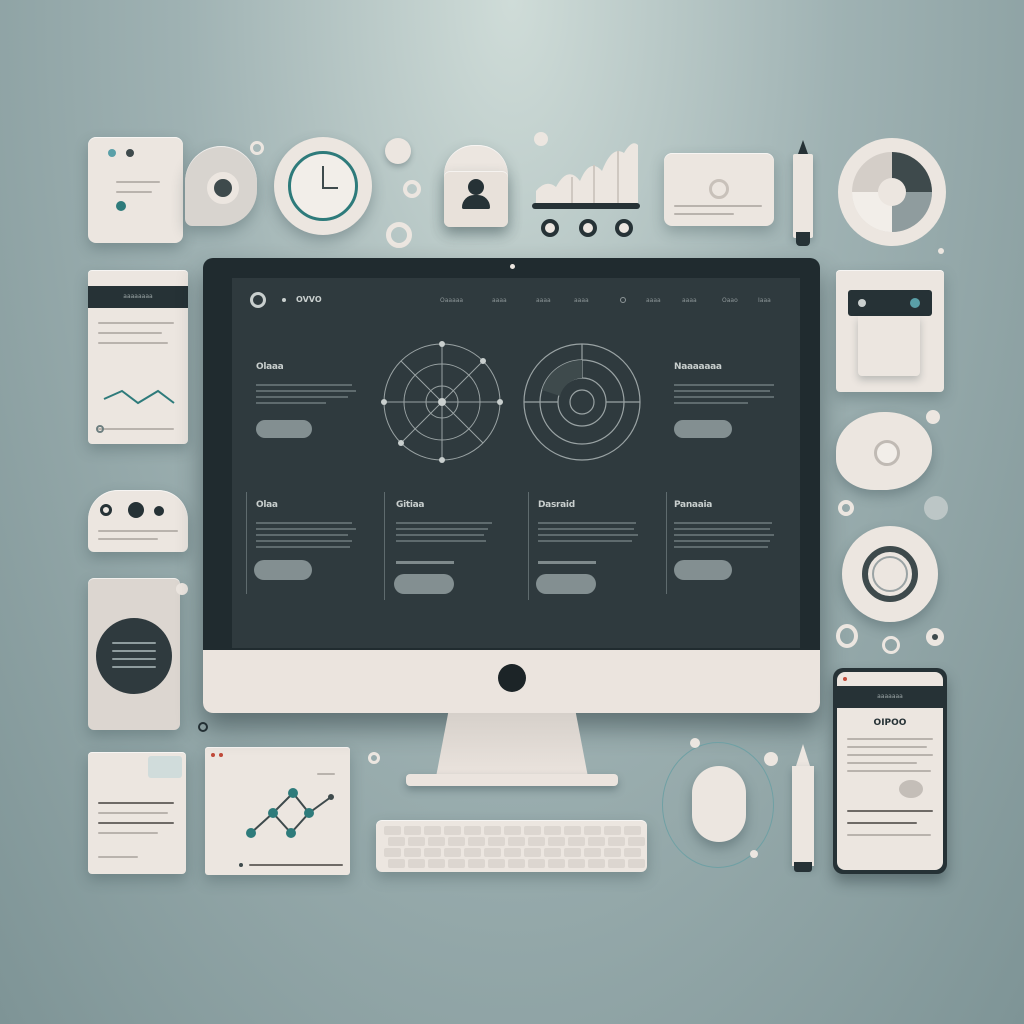 The image size is (1024, 1024). Describe the element at coordinates (890, 723) in the screenshot. I see `phone-title: OIPOO` at that location.